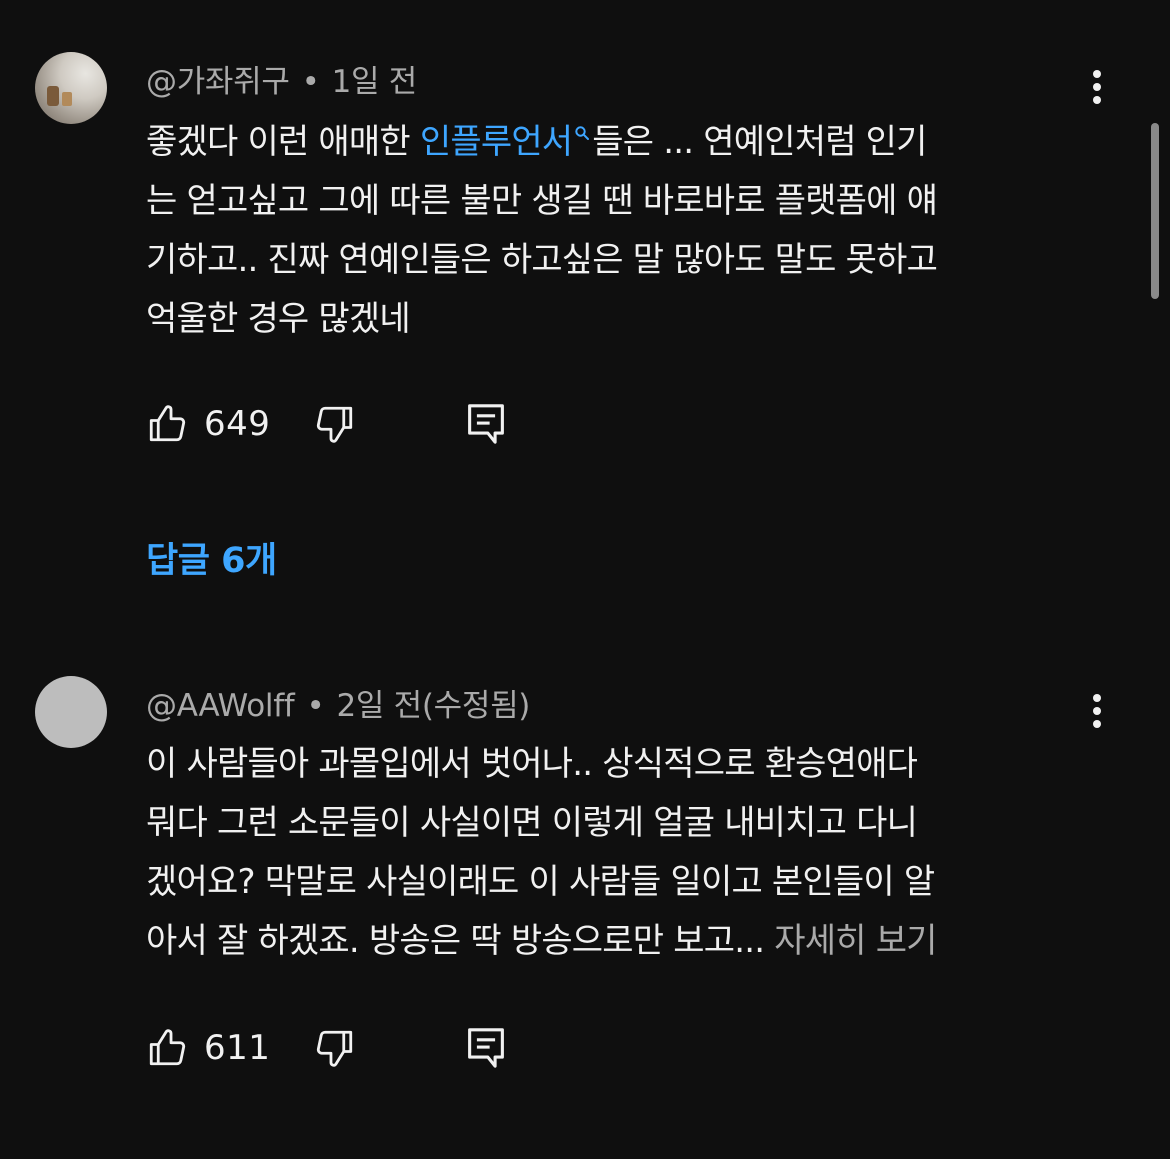  Describe the element at coordinates (855, 941) in the screenshot. I see `read-more-link: 자세히 보기` at that location.